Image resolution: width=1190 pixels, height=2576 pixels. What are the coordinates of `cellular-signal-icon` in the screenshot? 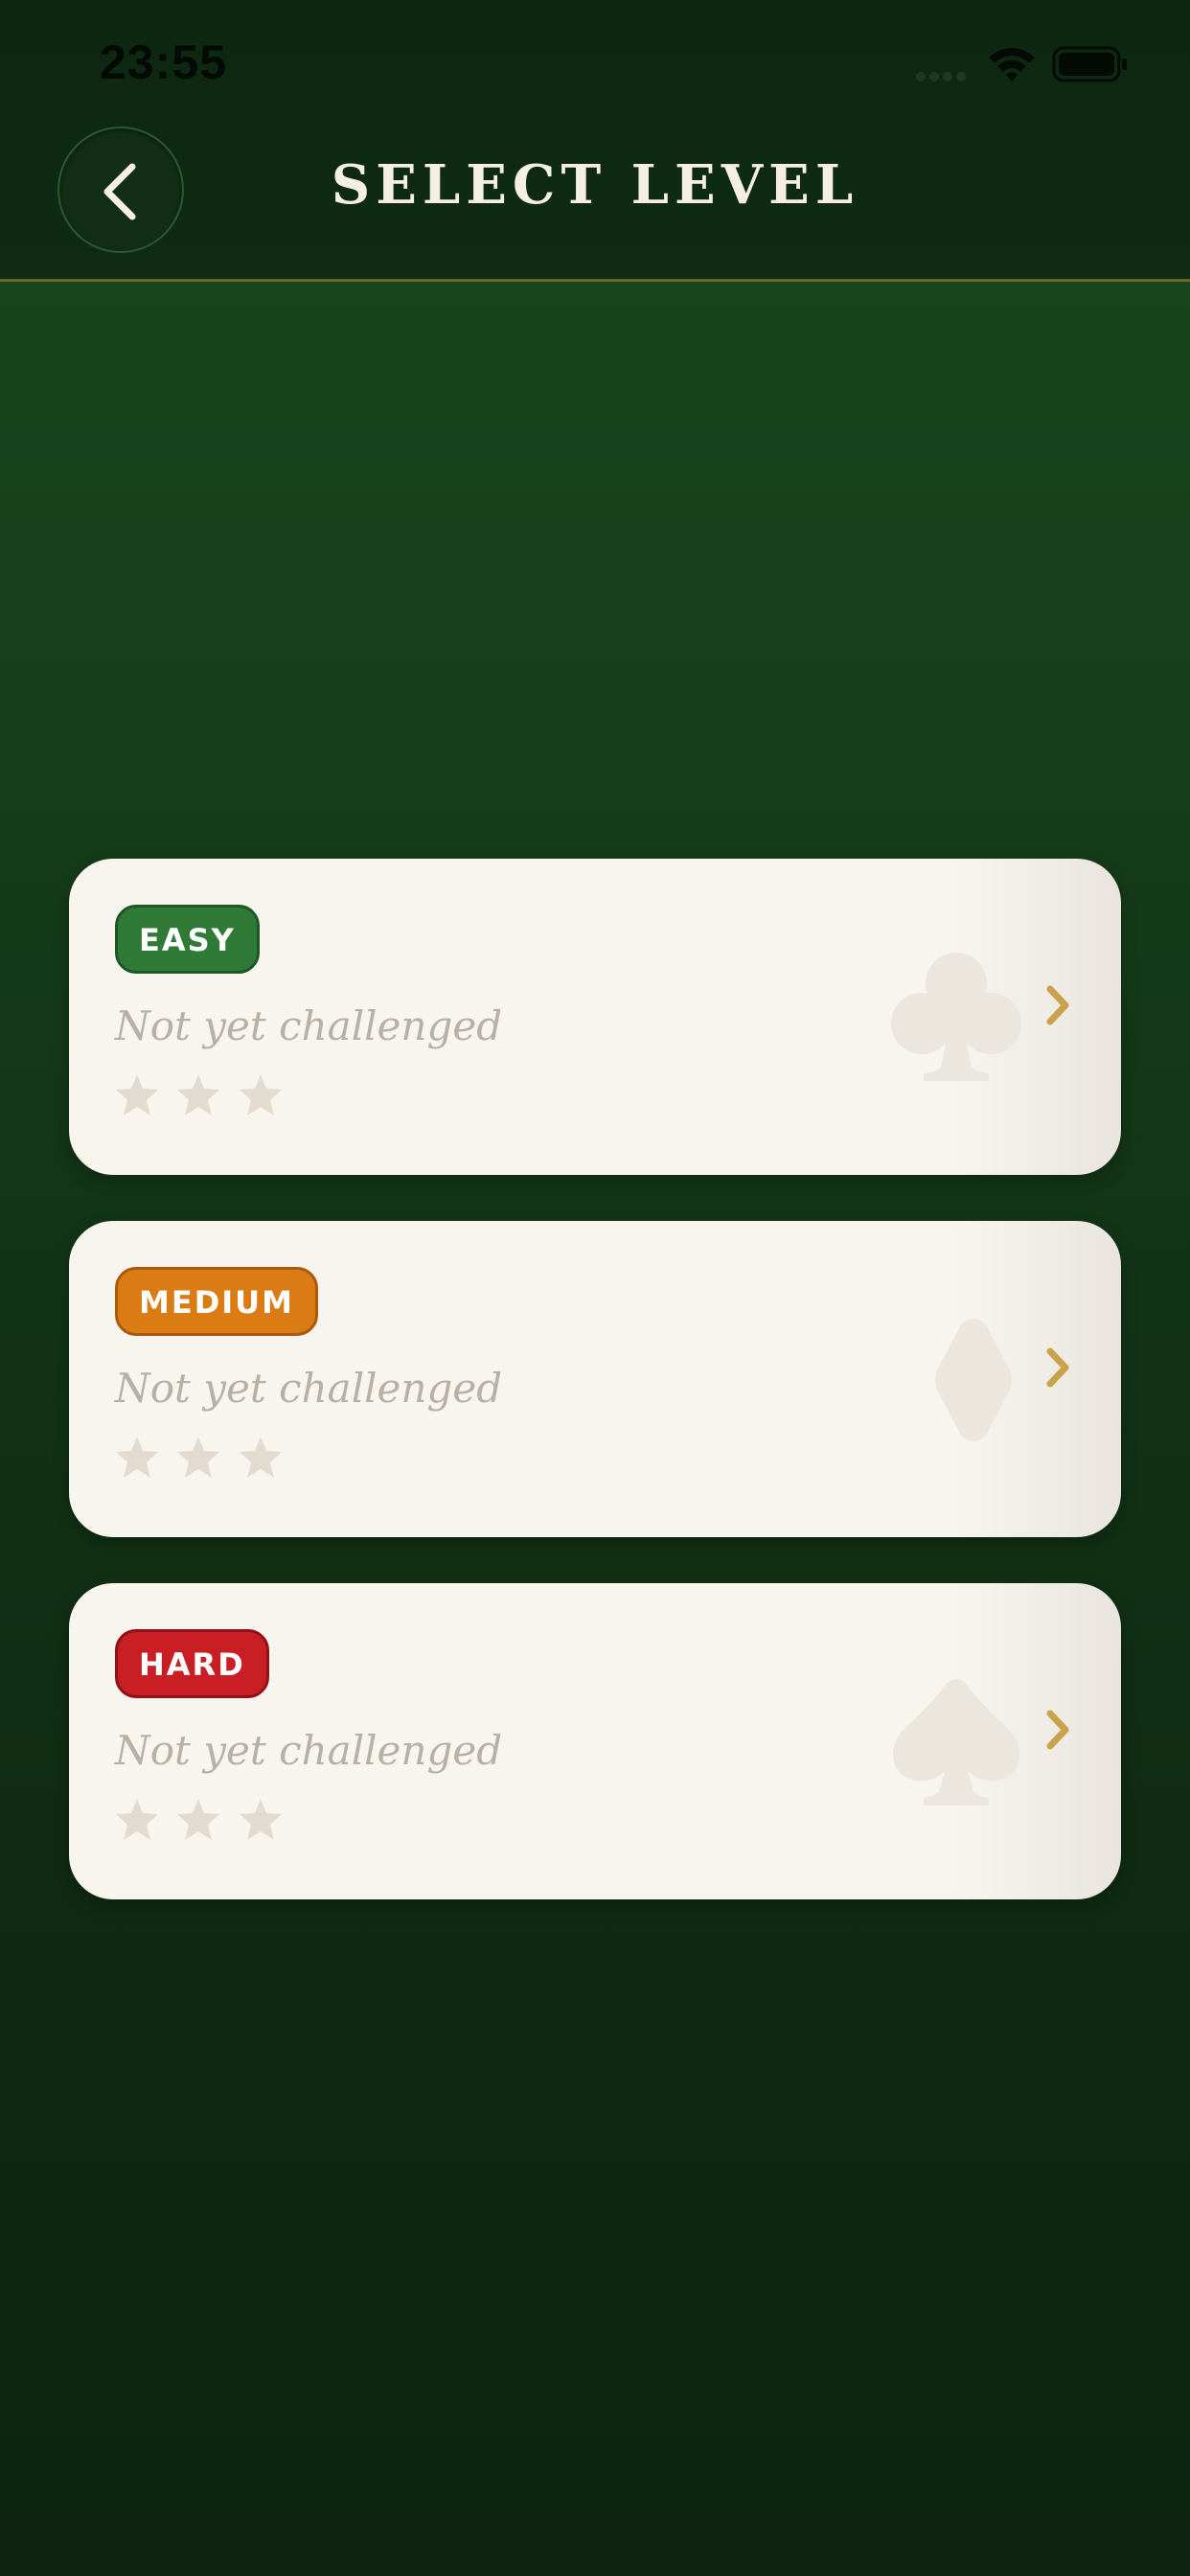 It's located at (943, 77).